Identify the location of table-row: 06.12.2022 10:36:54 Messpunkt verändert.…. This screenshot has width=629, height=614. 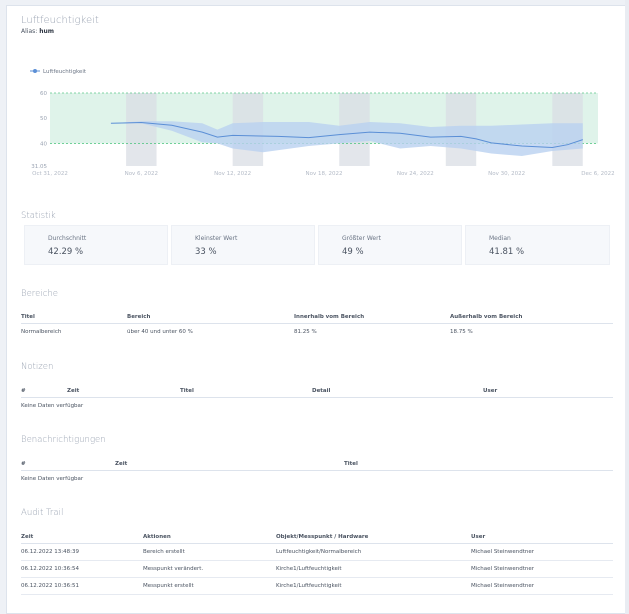
(317, 569).